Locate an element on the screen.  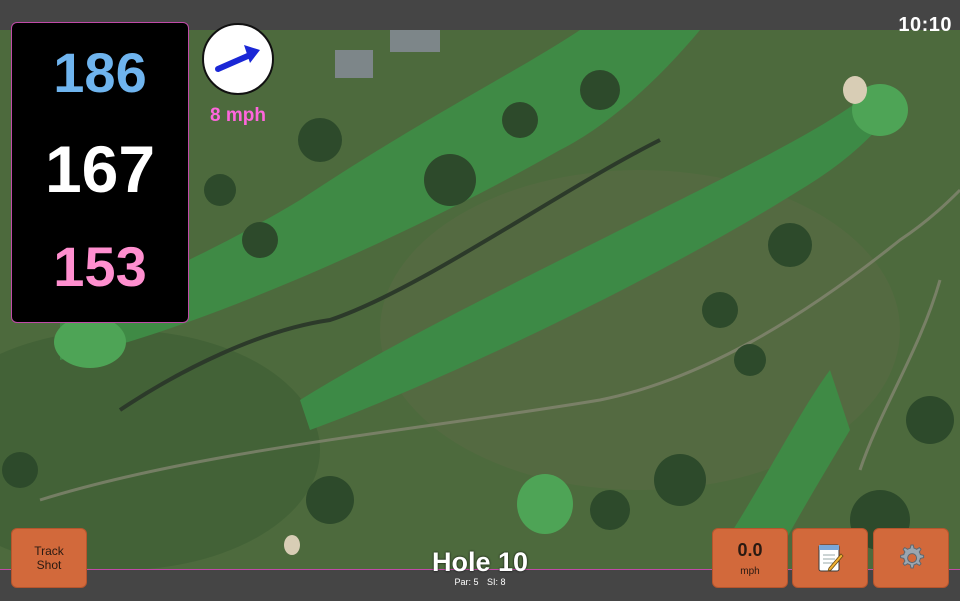
yardage-panel: 186 167 153 is located at coordinates (100, 172).